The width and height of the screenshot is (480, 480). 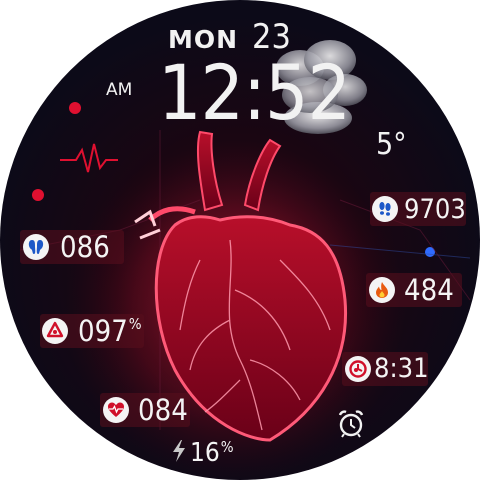 I want to click on time-display: 12:52, so click(x=254, y=92).